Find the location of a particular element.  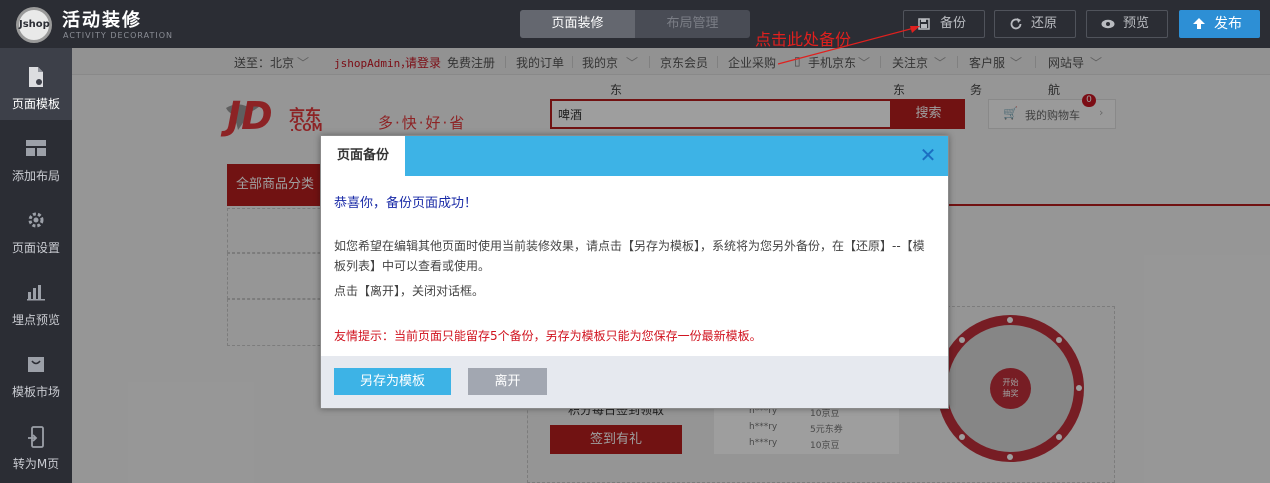

sidebar-item-page-settings: 页面设置 is located at coordinates (36, 228).